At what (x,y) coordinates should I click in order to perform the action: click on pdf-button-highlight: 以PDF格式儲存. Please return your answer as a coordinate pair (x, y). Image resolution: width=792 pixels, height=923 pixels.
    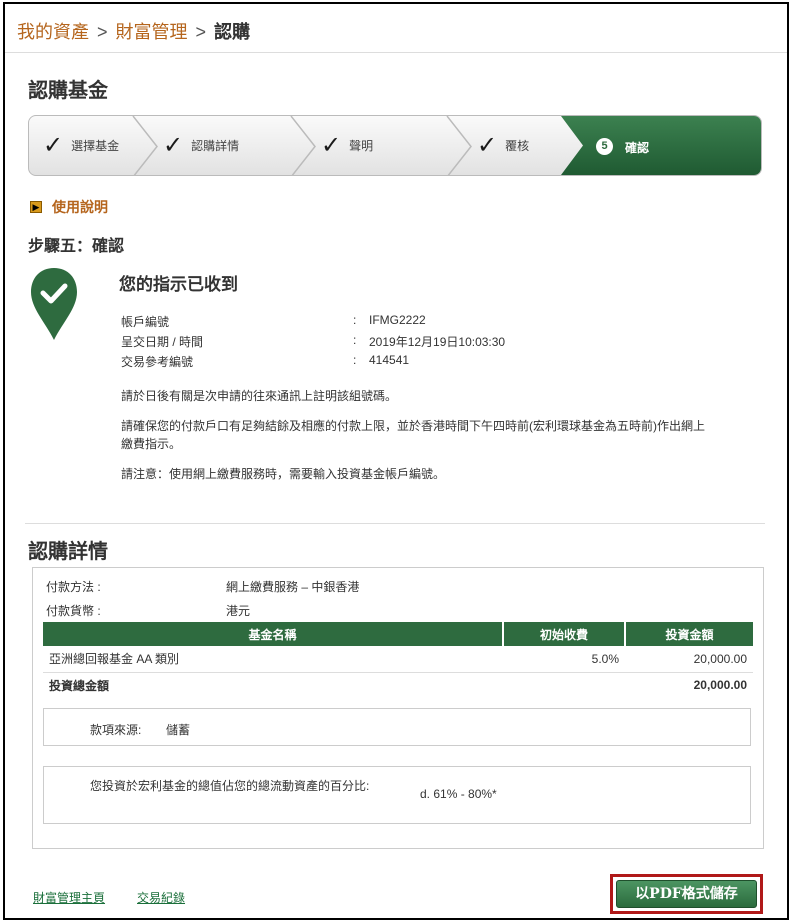
    Looking at the image, I should click on (686, 894).